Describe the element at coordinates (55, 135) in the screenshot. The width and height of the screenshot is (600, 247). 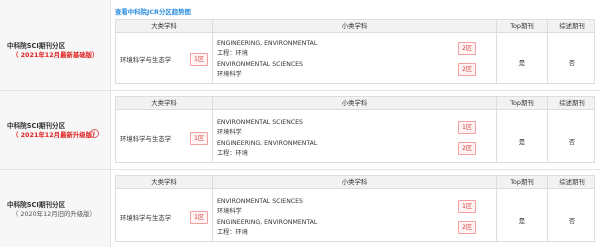
I see `row-subtitle: （ 2021年12月最新升级版）` at that location.